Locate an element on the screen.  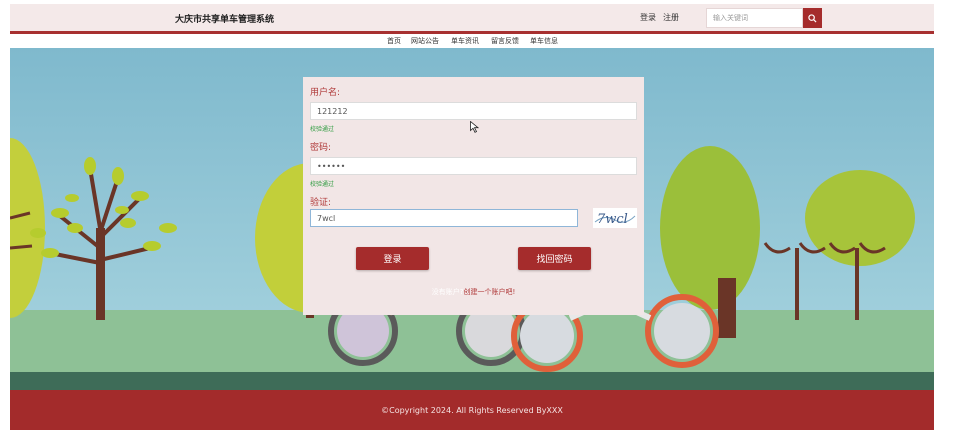
mouse-cursor-icon is located at coordinates (474, 127).